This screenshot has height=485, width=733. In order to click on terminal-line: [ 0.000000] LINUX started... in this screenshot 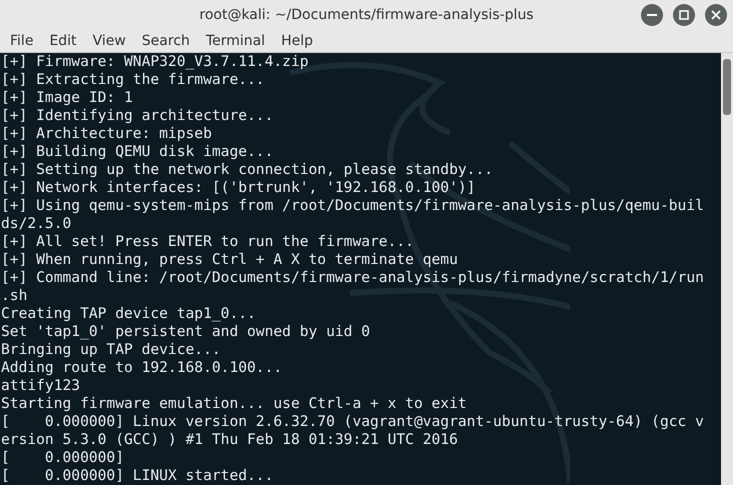, I will do `click(137, 476)`.